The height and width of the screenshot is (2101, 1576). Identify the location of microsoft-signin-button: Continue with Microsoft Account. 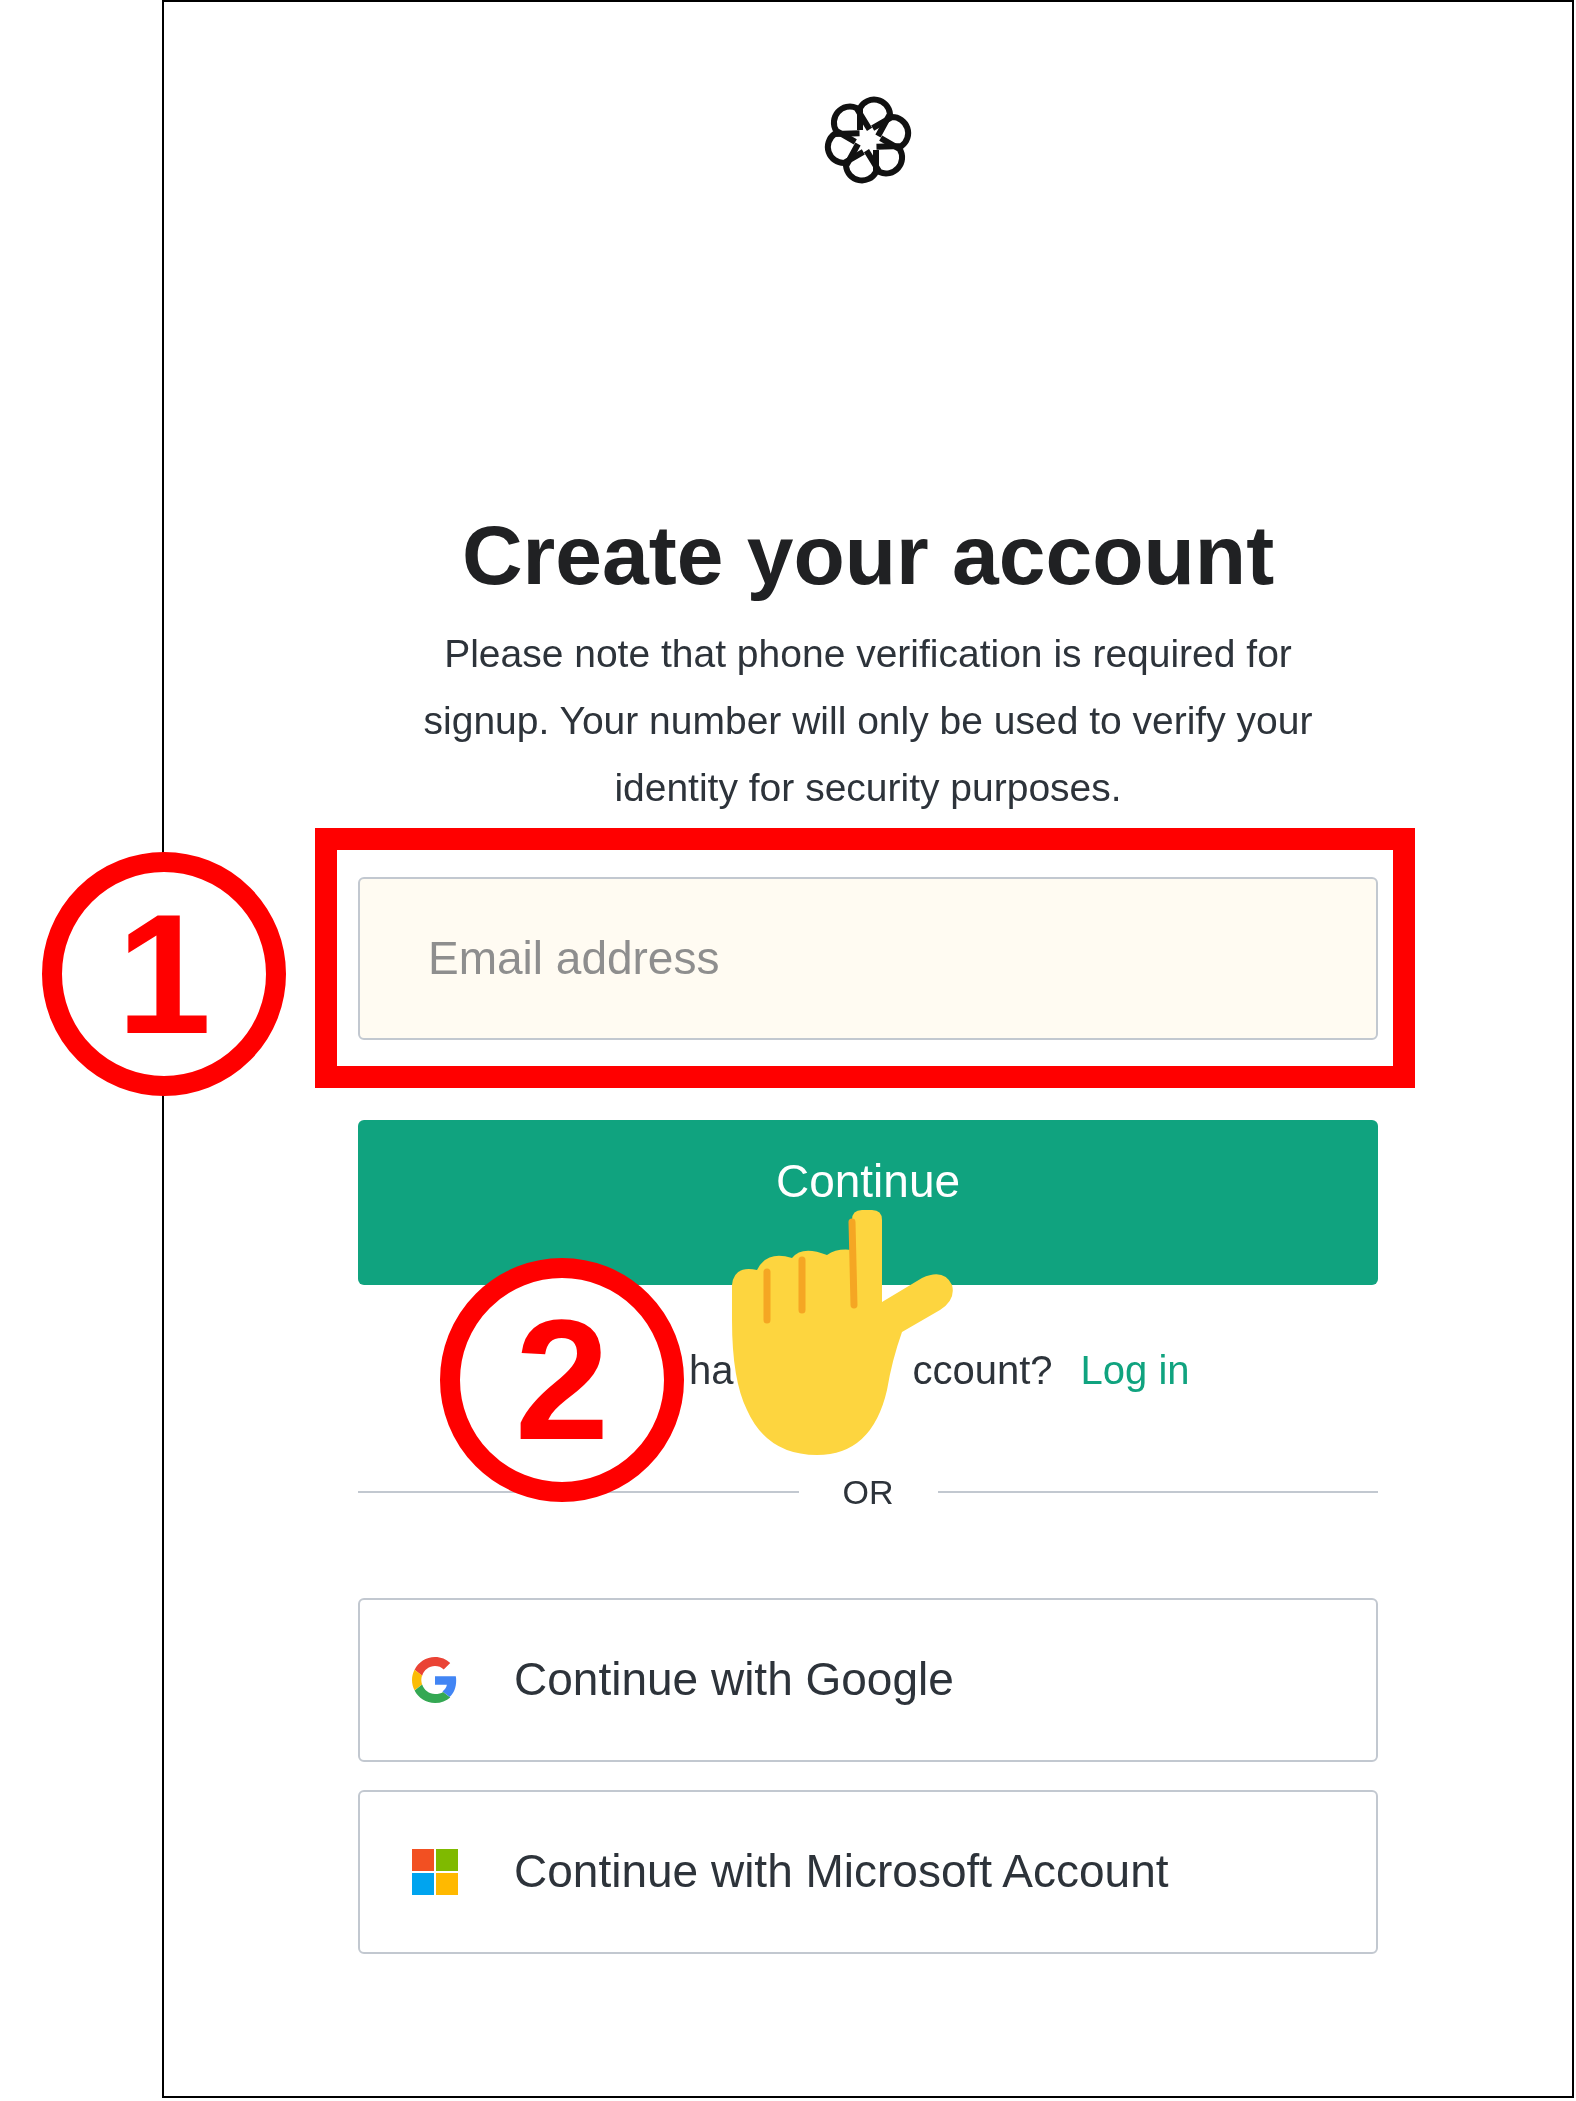
(868, 1871).